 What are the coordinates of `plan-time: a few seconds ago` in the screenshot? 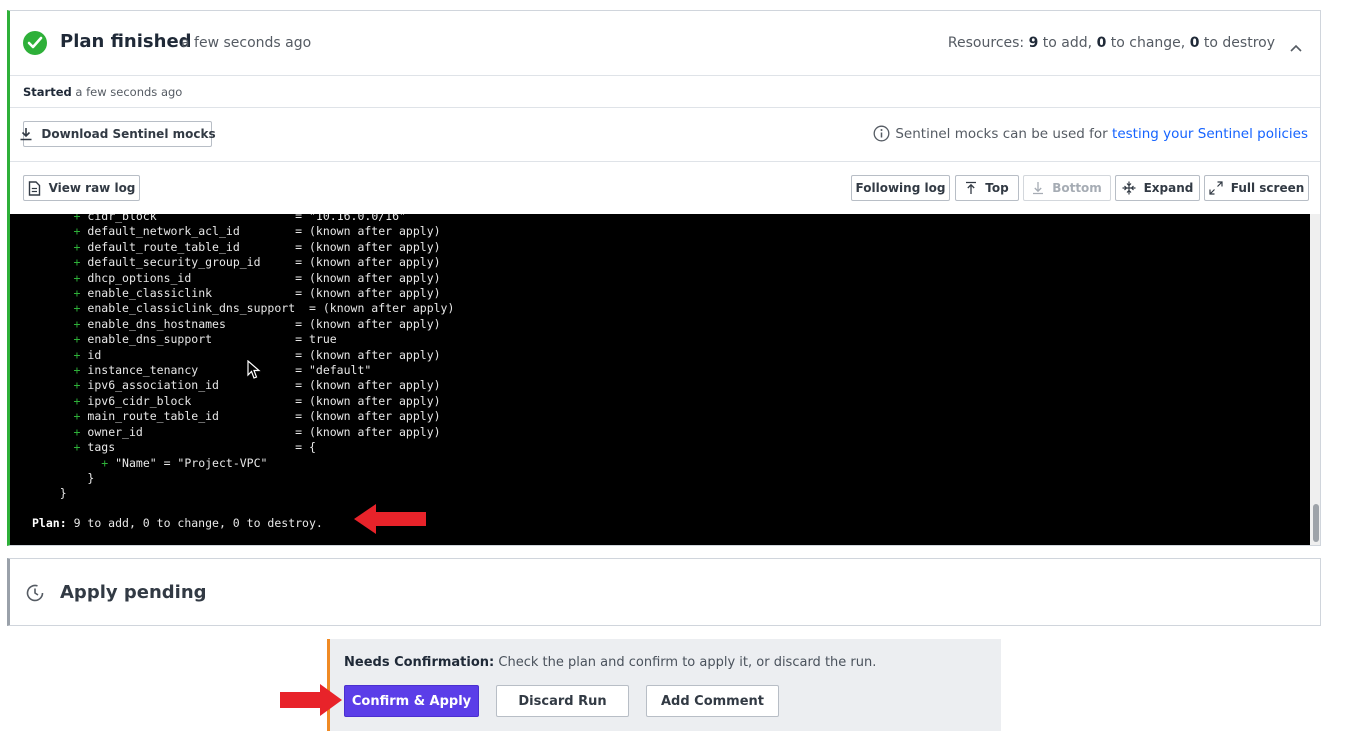 It's located at (246, 43).